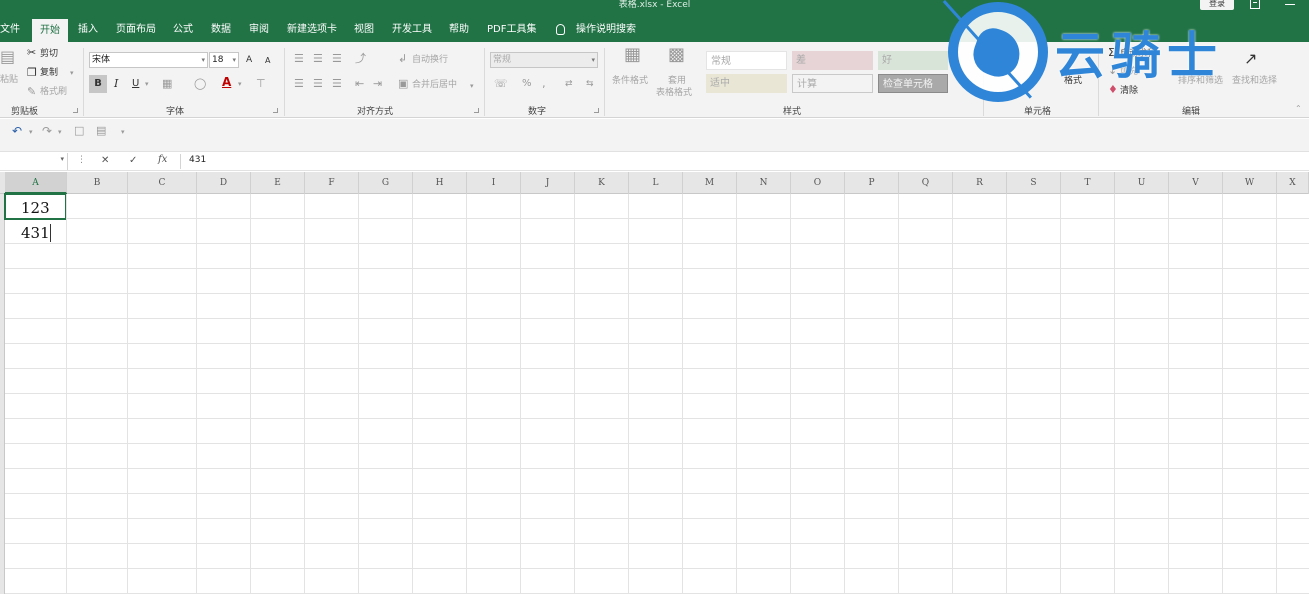 The width and height of the screenshot is (1309, 594). I want to click on align-top-icon: ☰, so click(299, 59).